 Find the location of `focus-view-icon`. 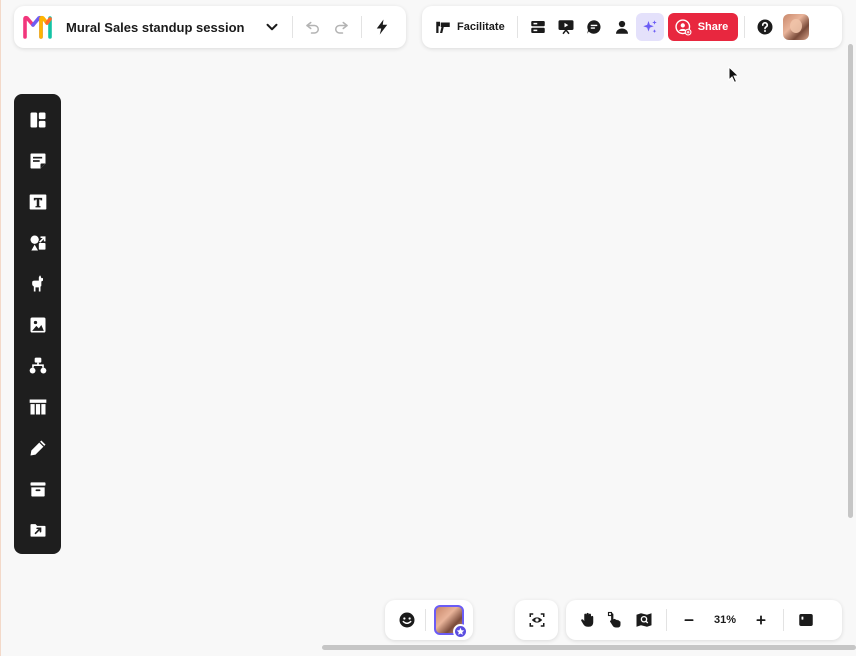

focus-view-icon is located at coordinates (537, 620).